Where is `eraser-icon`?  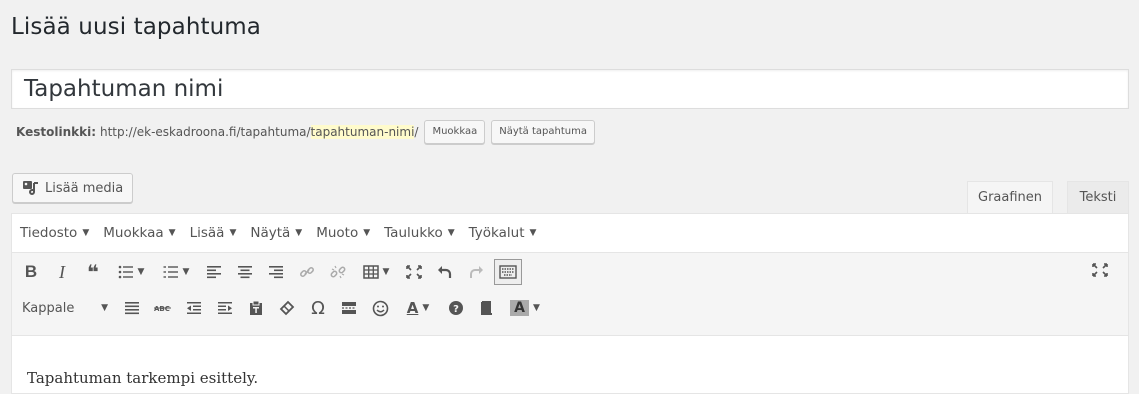
eraser-icon is located at coordinates (287, 308).